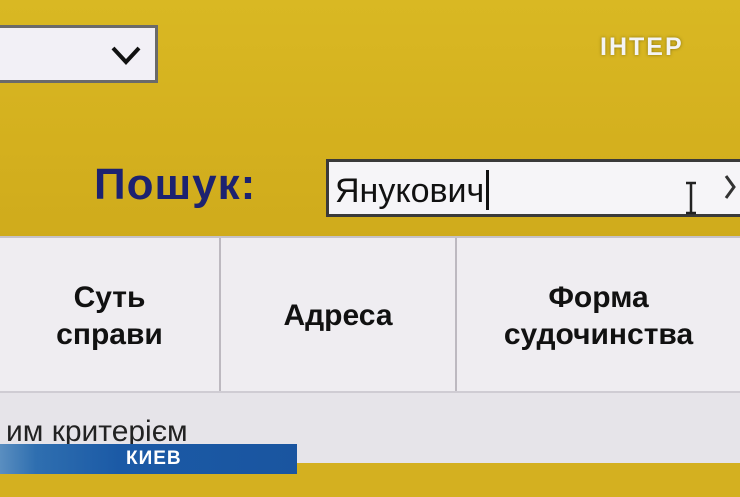 Image resolution: width=740 pixels, height=497 pixels. What do you see at coordinates (691, 198) in the screenshot?
I see `ibeam-cursor-icon` at bounding box center [691, 198].